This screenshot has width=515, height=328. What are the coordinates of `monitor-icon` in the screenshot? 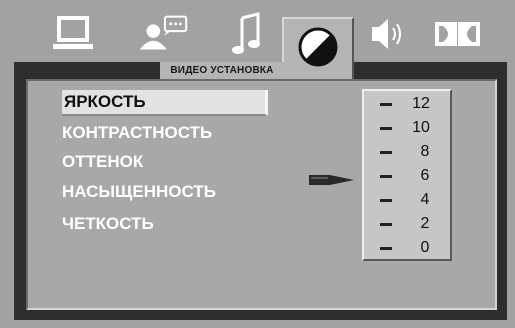 It's located at (73, 32).